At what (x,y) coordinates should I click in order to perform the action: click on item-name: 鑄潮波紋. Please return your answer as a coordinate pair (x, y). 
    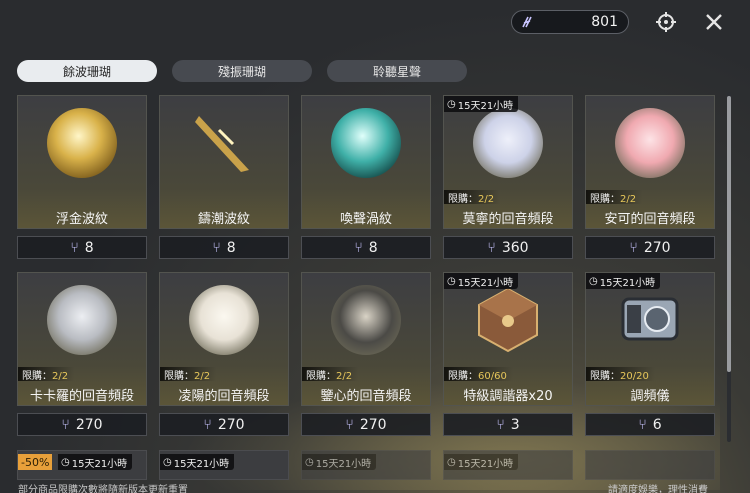
    Looking at the image, I should click on (223, 219).